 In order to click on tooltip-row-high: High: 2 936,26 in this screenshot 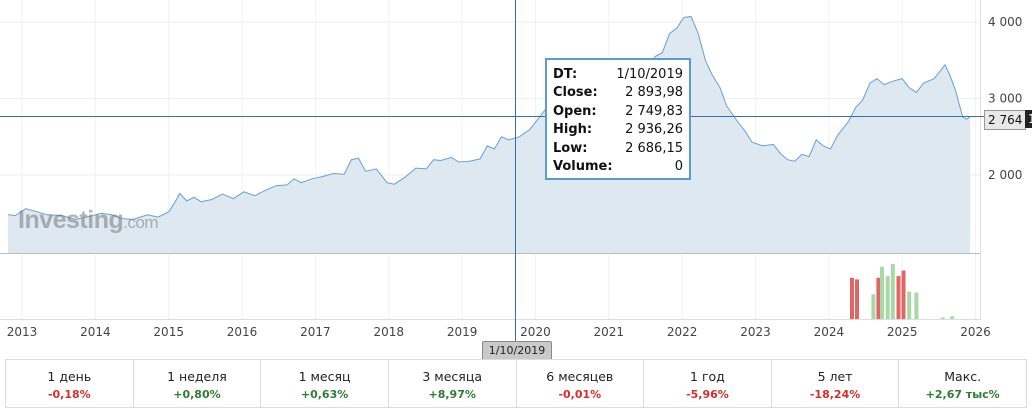, I will do `click(618, 130)`.